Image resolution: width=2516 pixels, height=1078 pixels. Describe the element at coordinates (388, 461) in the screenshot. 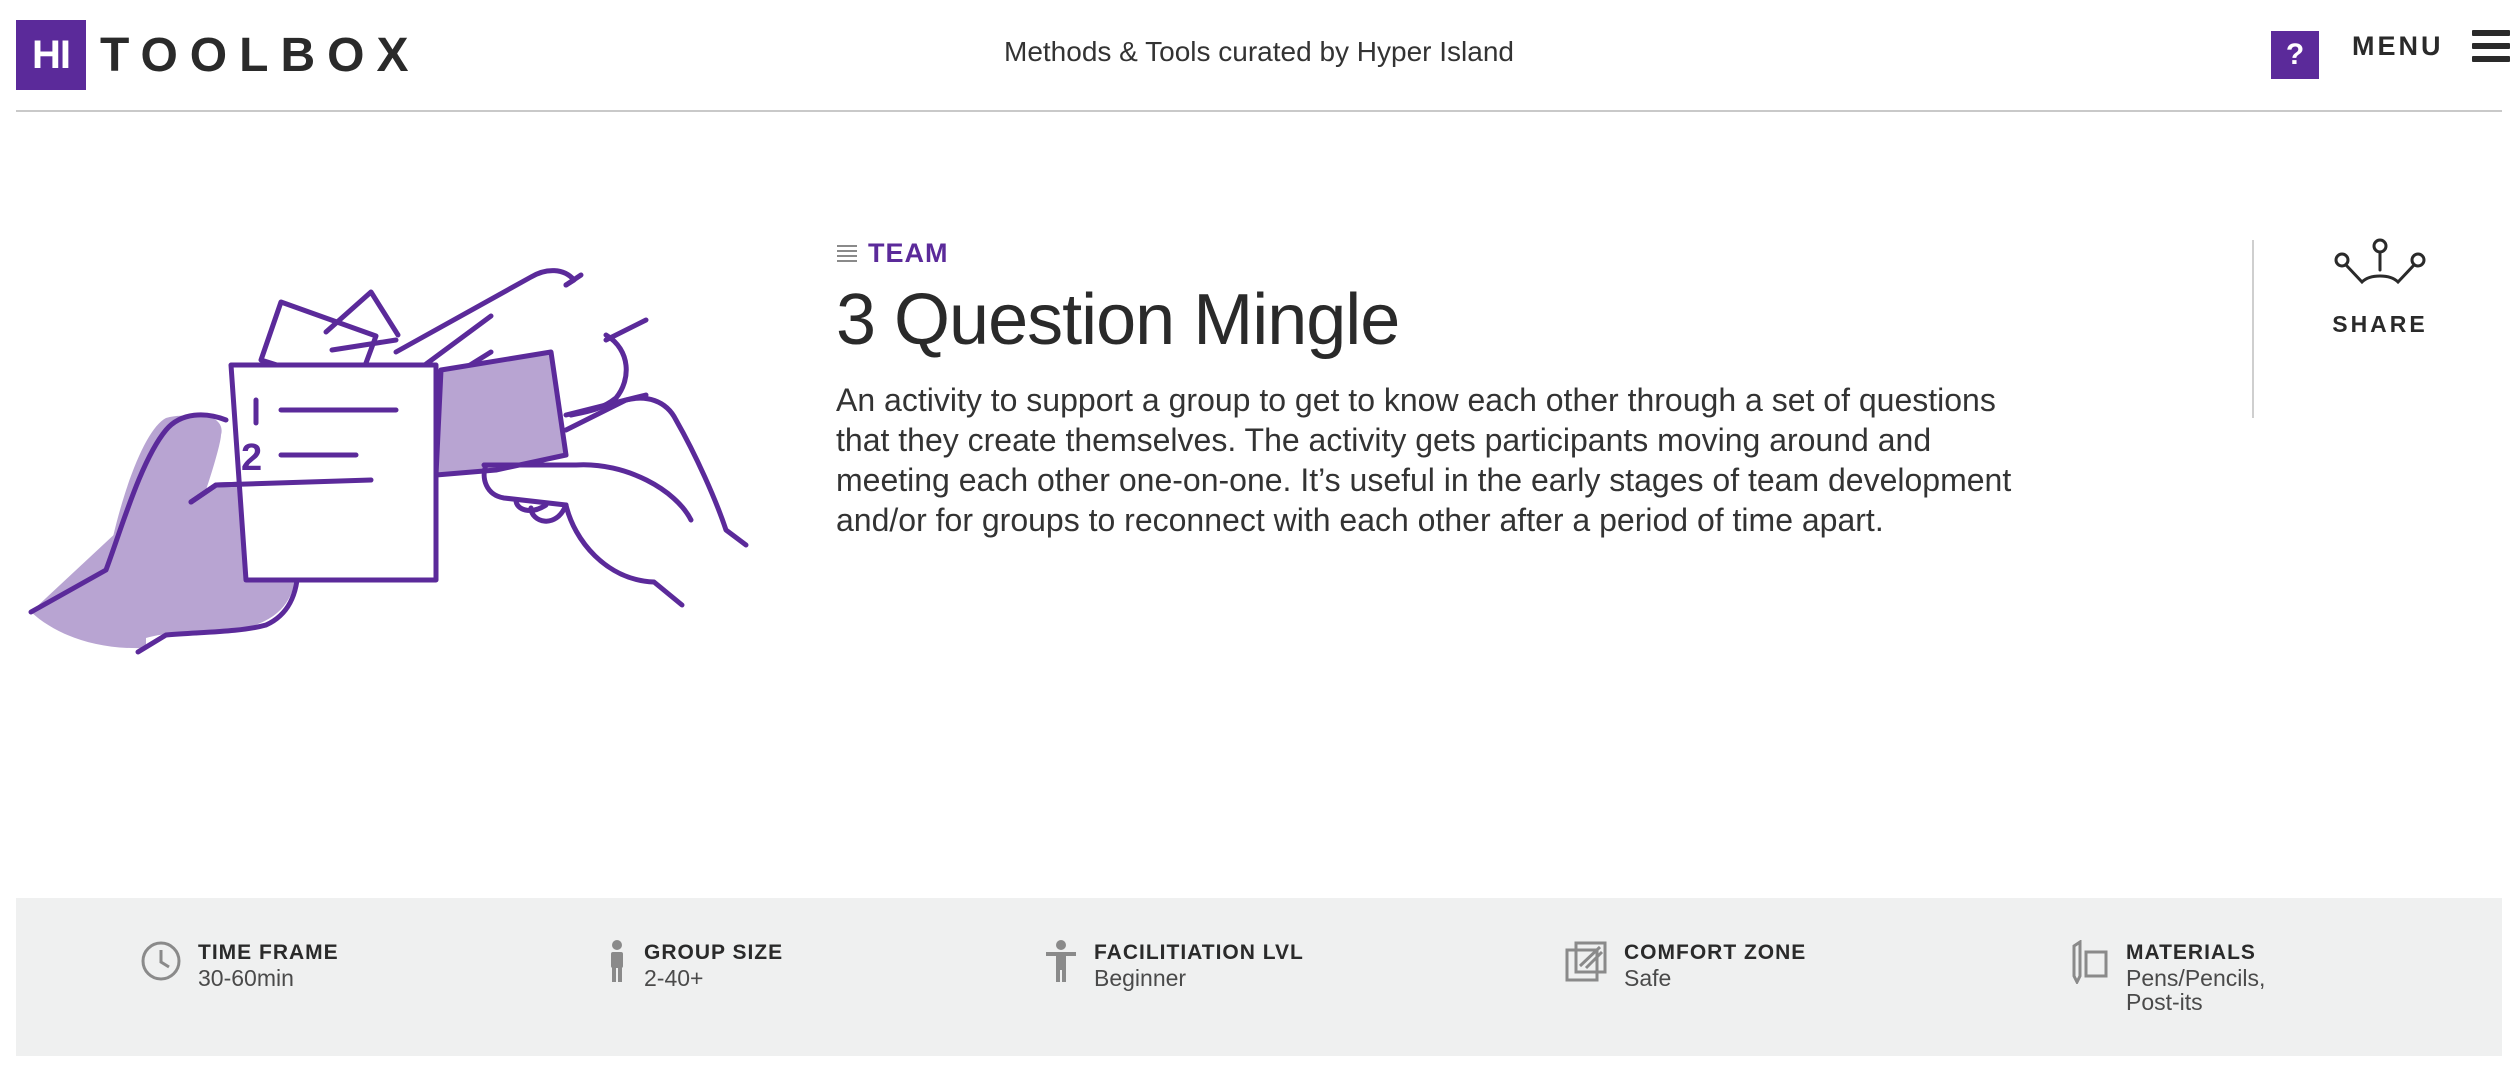

I see `method-illustration: 2` at that location.